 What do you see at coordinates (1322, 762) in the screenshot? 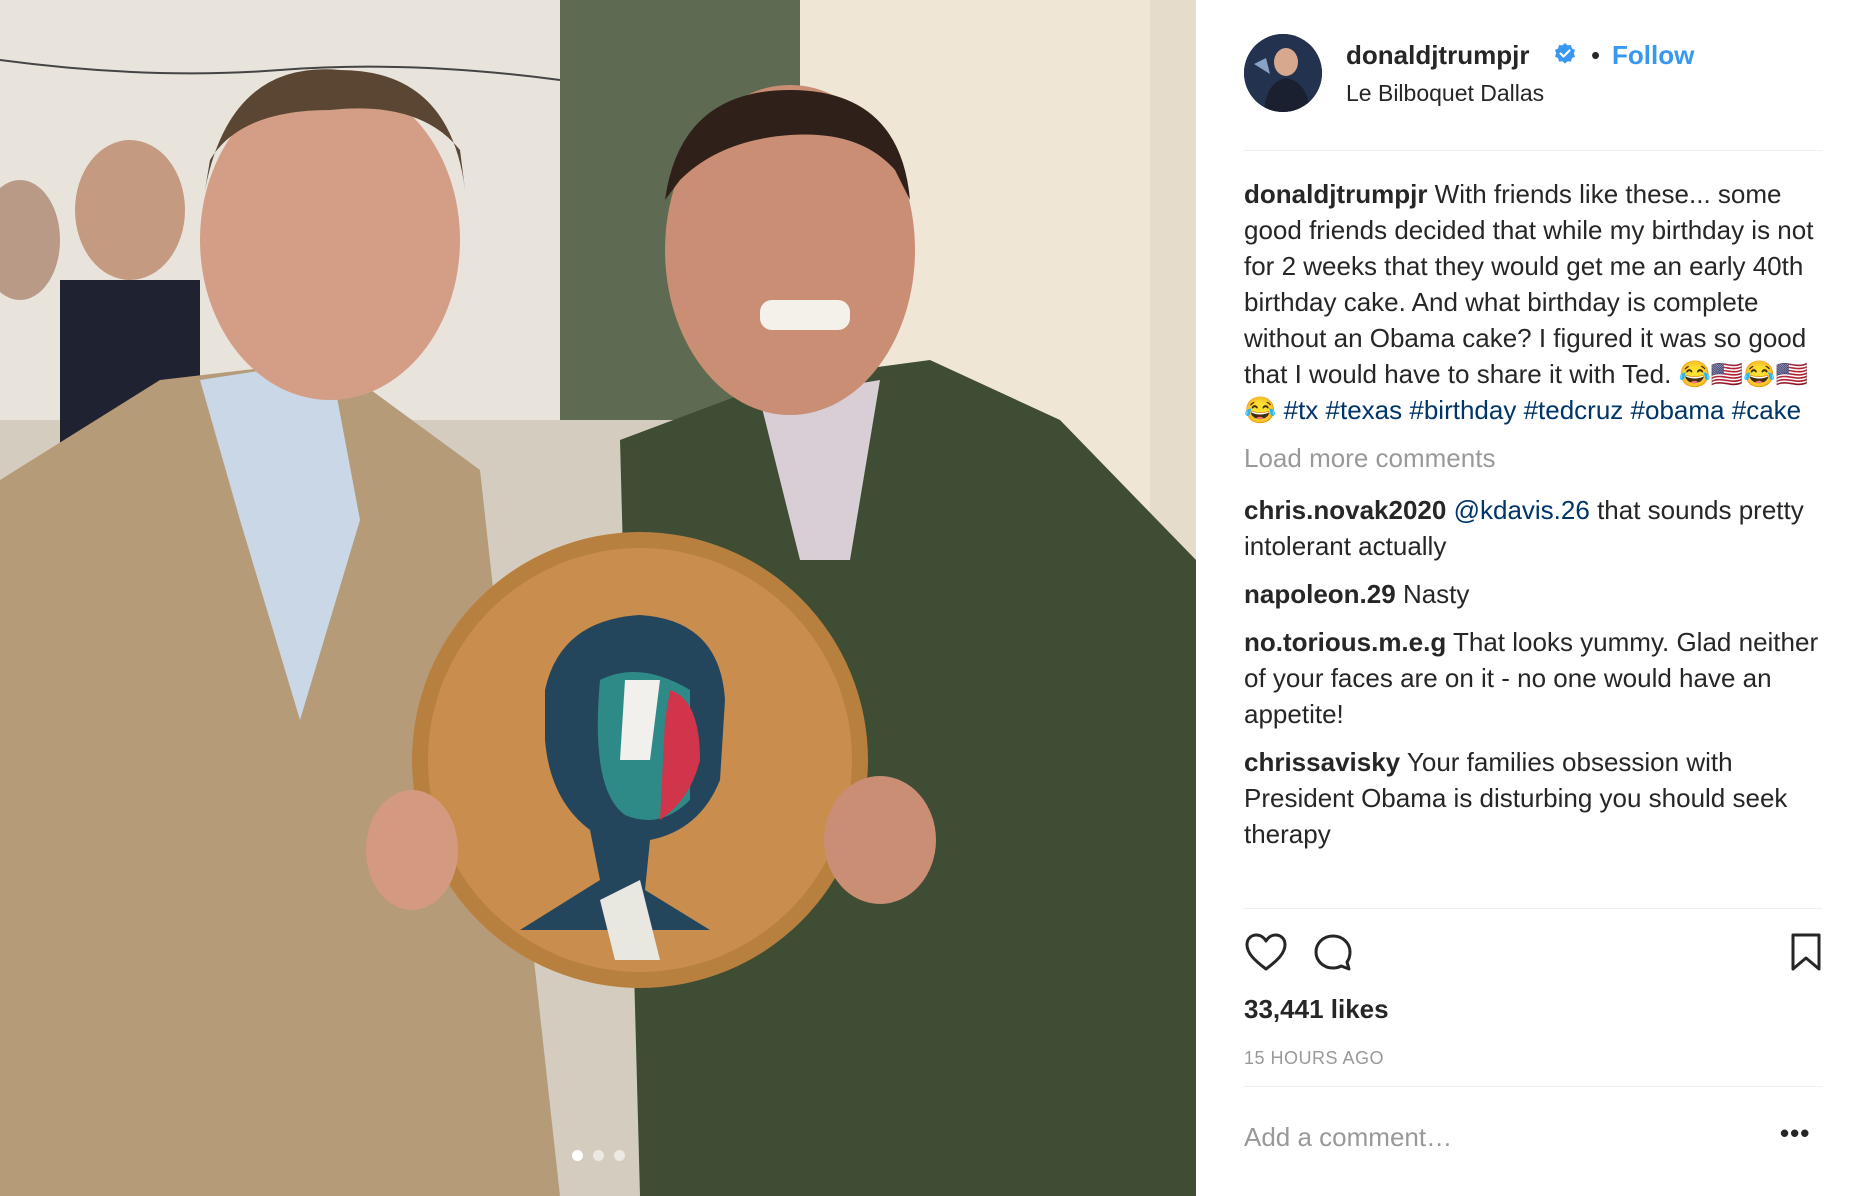
I see `comment-username: chrissavisky` at bounding box center [1322, 762].